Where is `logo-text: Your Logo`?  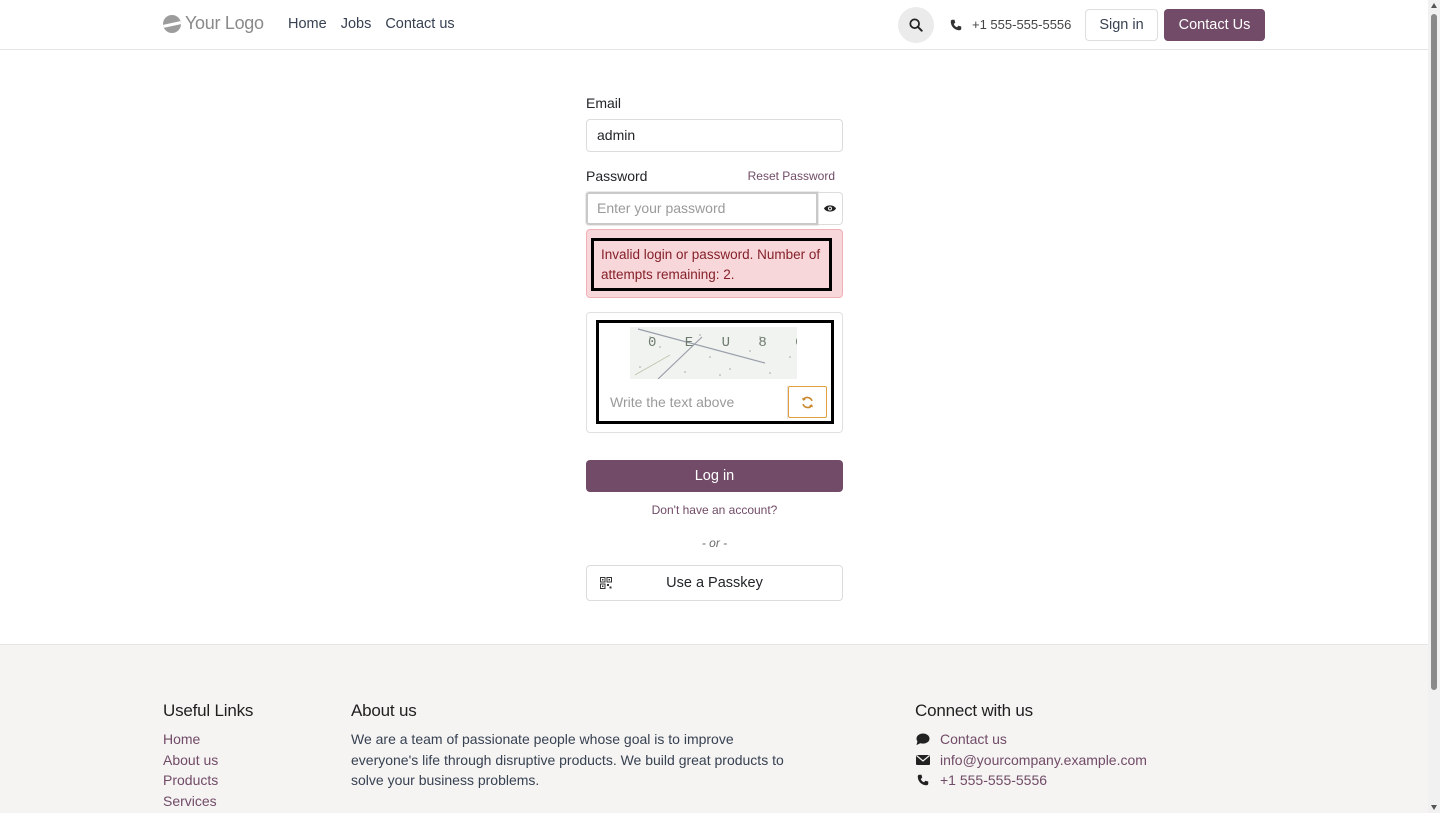
logo-text: Your Logo is located at coordinates (224, 23).